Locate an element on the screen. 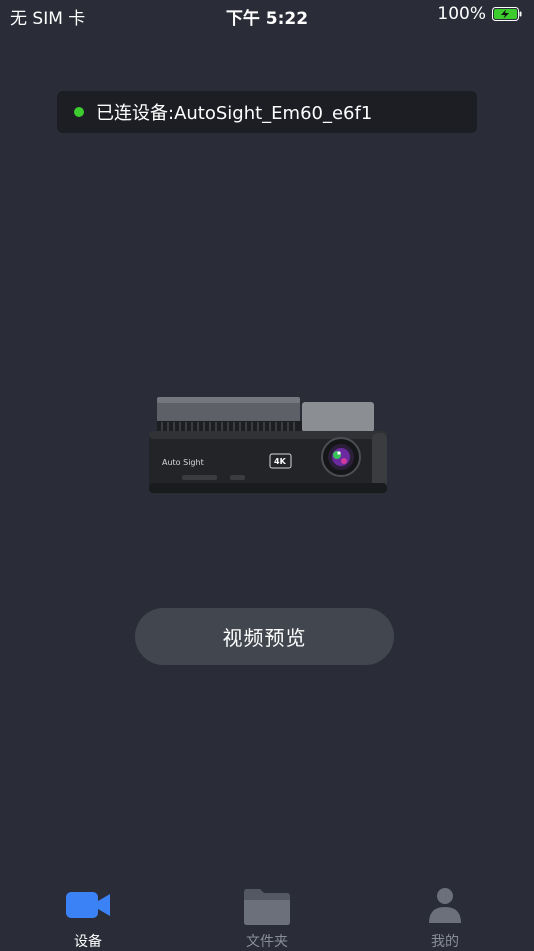 Image resolution: width=534 pixels, height=951 pixels. person-icon is located at coordinates (445, 905).